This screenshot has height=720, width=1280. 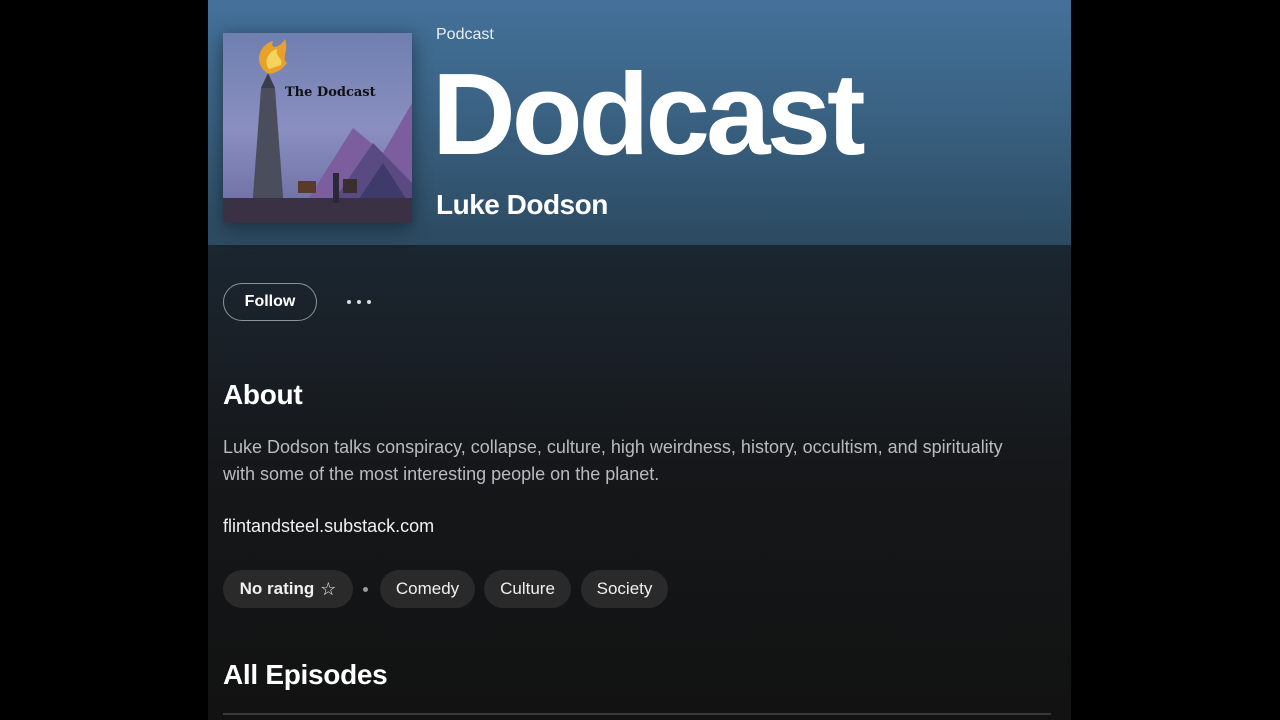 What do you see at coordinates (465, 34) in the screenshot?
I see `content-type-label: Podcast` at bounding box center [465, 34].